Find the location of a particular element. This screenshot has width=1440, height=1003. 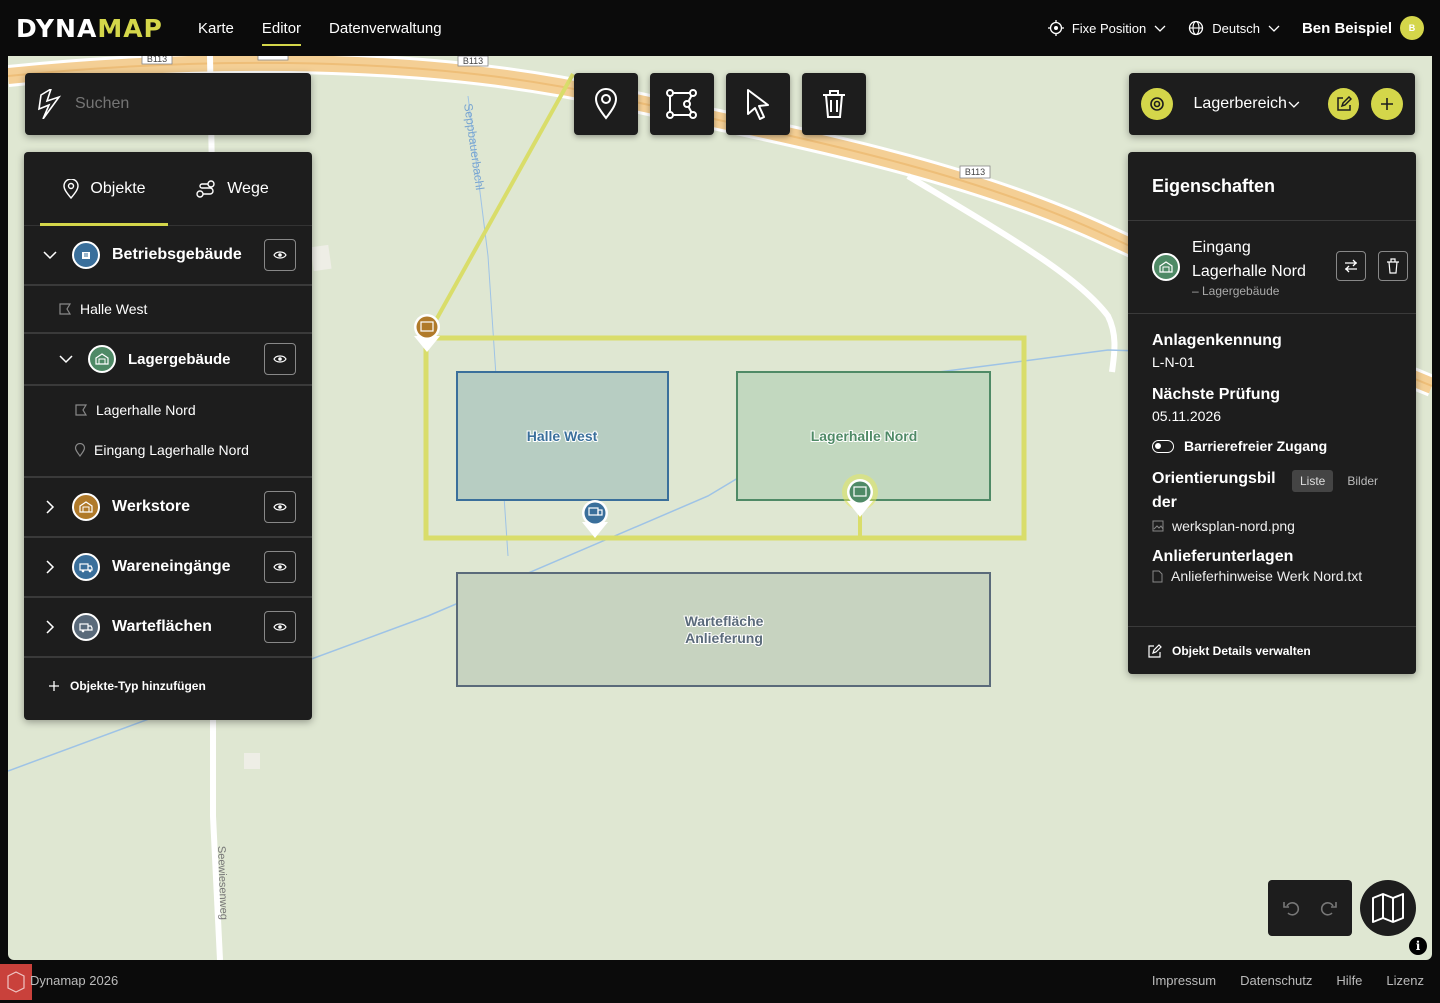

redo-icon is located at coordinates (1328, 908).